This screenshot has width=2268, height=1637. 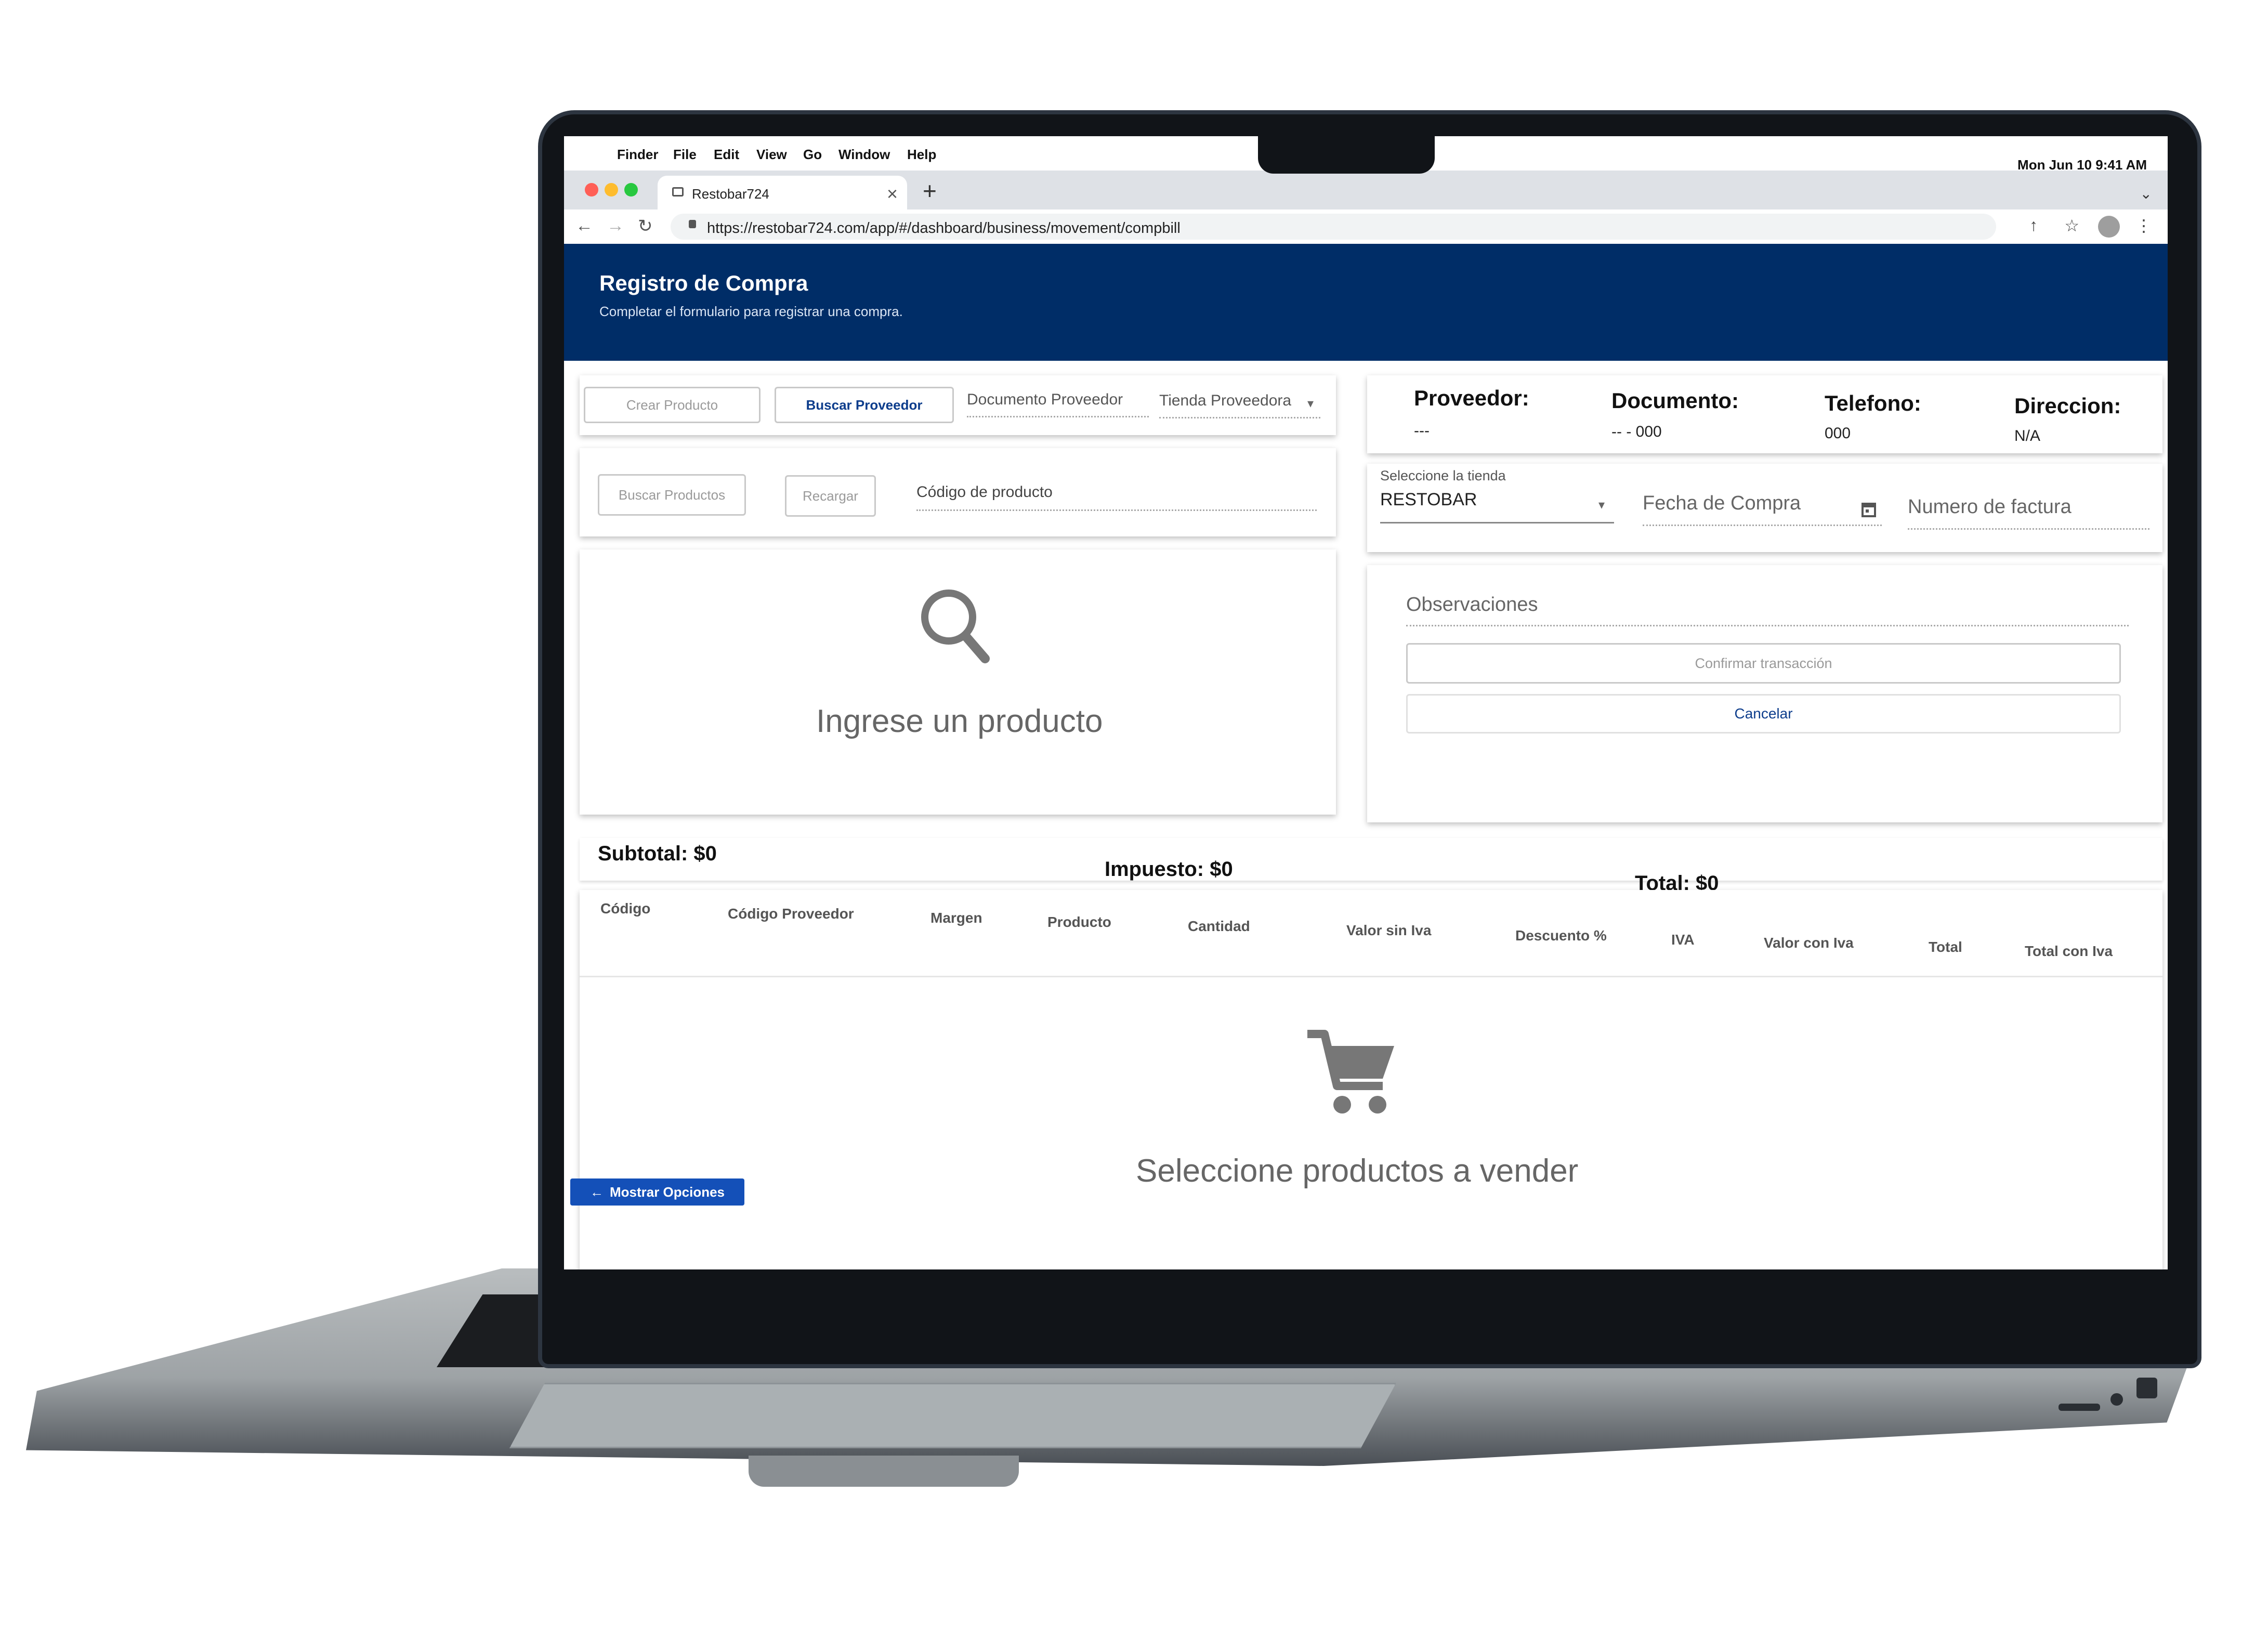 I want to click on sd-slot, so click(x=2079, y=1408).